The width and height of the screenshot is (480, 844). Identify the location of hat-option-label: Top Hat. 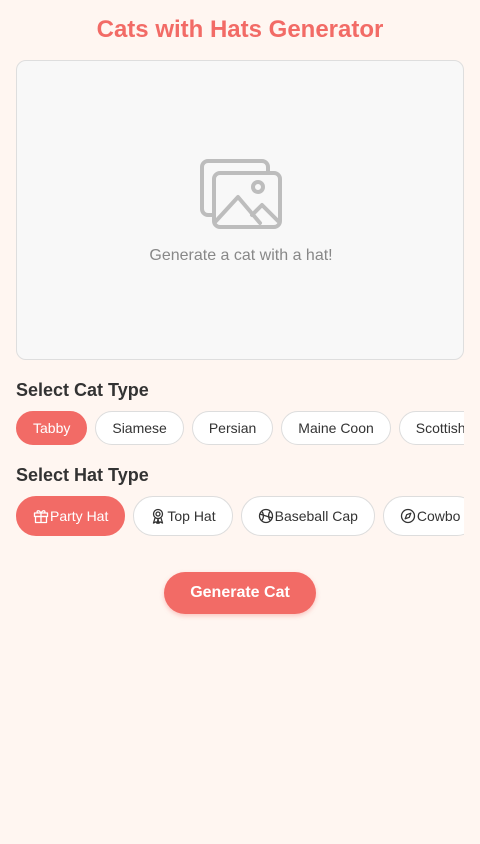
(191, 516).